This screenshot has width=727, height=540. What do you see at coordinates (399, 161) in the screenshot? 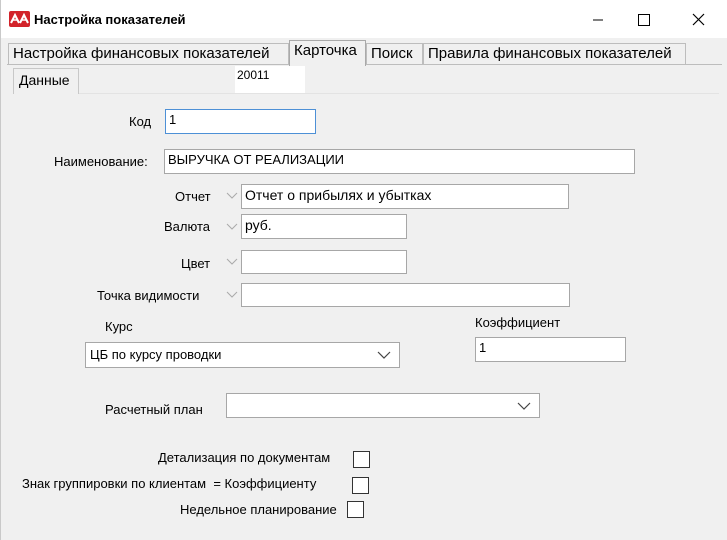
I see `name-field: ВЫРУЧКА ОТ РЕАЛИЗАЦИИ` at bounding box center [399, 161].